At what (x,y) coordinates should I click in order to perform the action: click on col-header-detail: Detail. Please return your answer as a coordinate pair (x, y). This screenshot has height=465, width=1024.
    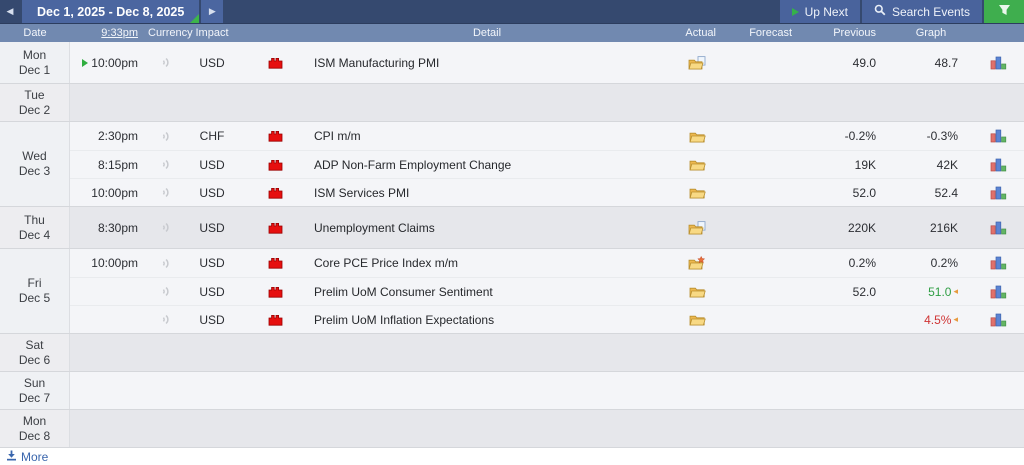
    Looking at the image, I should click on (487, 33).